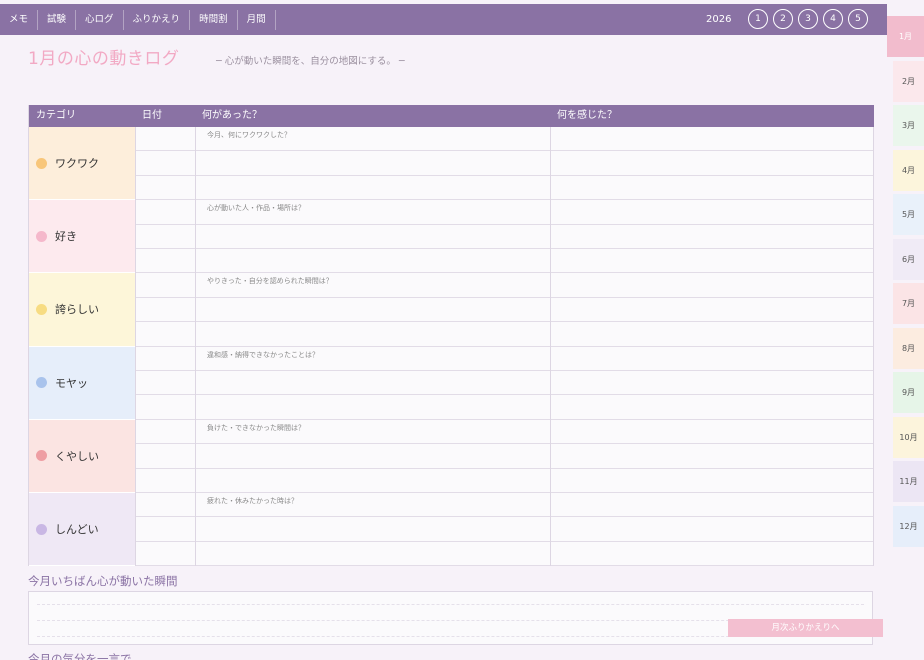 The image size is (924, 660). I want to click on nav-tab-review: ふりかえり, so click(157, 19).